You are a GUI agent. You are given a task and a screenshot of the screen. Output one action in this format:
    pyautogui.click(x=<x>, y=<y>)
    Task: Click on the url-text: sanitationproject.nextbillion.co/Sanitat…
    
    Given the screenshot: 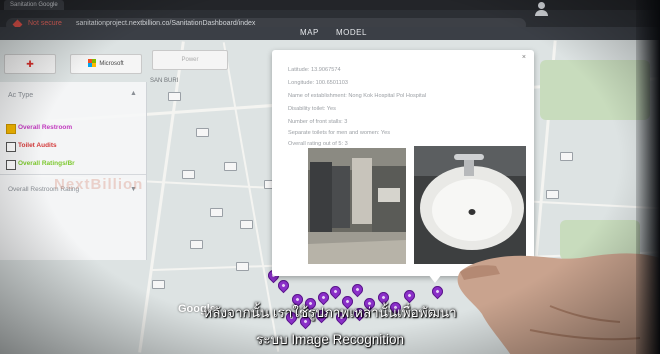 What is the action you would take?
    pyautogui.click(x=165, y=23)
    